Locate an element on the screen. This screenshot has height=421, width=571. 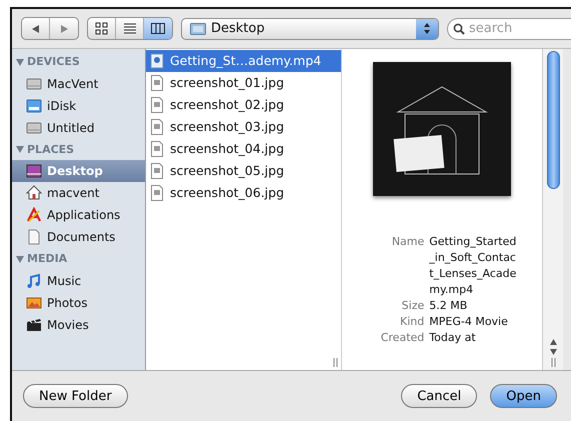
photo-icon is located at coordinates (34, 302).